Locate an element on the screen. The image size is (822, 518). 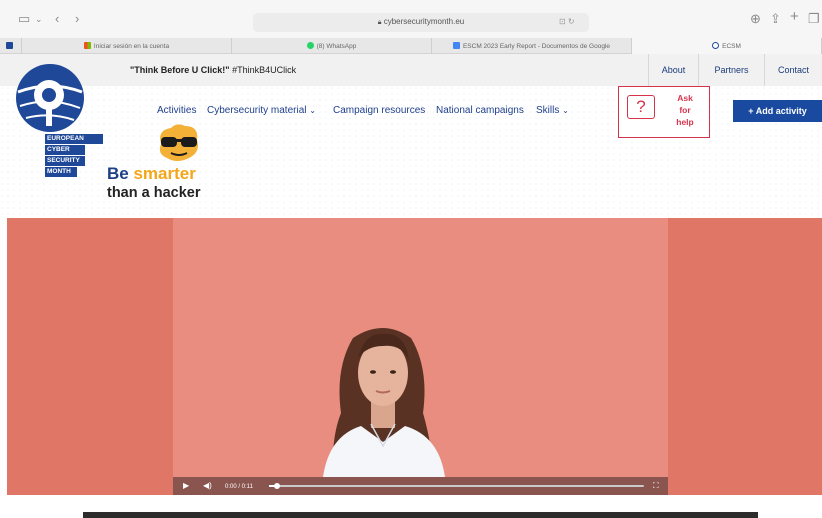
url-text: 🔒︎ cybersecuritymonth.eu is located at coordinates (421, 21).